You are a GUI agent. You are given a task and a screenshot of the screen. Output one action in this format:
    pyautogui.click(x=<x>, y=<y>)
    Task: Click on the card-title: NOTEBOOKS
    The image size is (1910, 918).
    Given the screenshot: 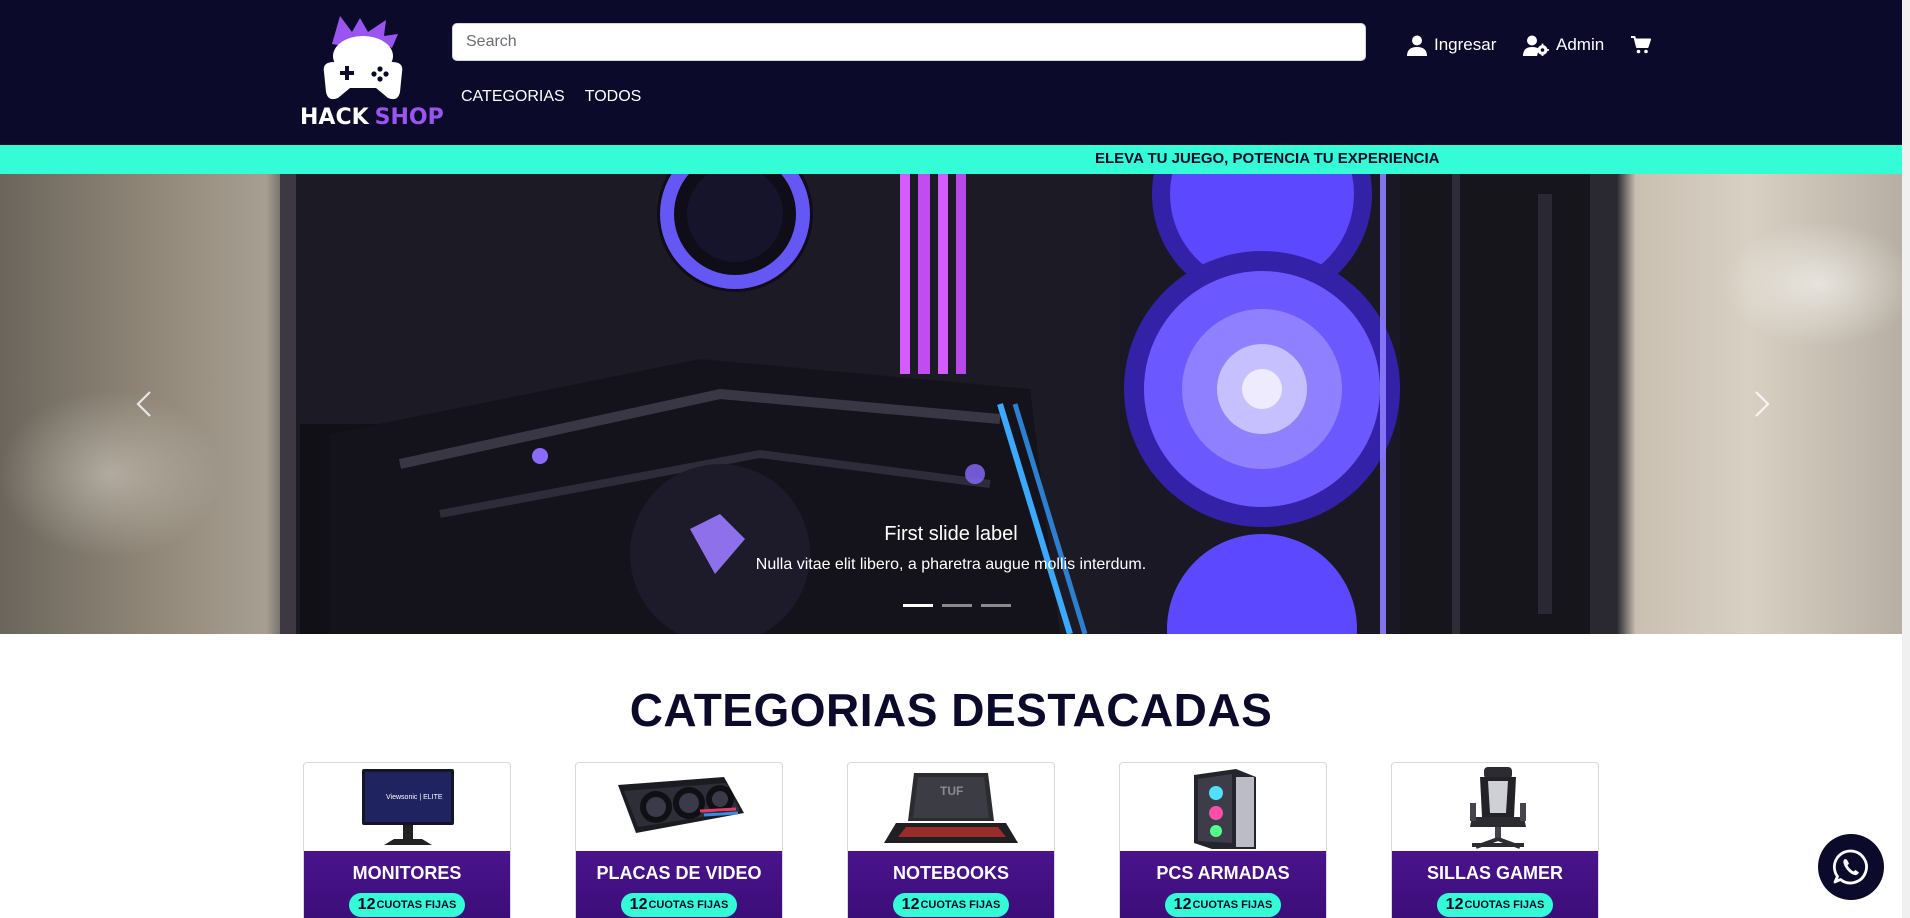 What is the action you would take?
    pyautogui.click(x=950, y=873)
    